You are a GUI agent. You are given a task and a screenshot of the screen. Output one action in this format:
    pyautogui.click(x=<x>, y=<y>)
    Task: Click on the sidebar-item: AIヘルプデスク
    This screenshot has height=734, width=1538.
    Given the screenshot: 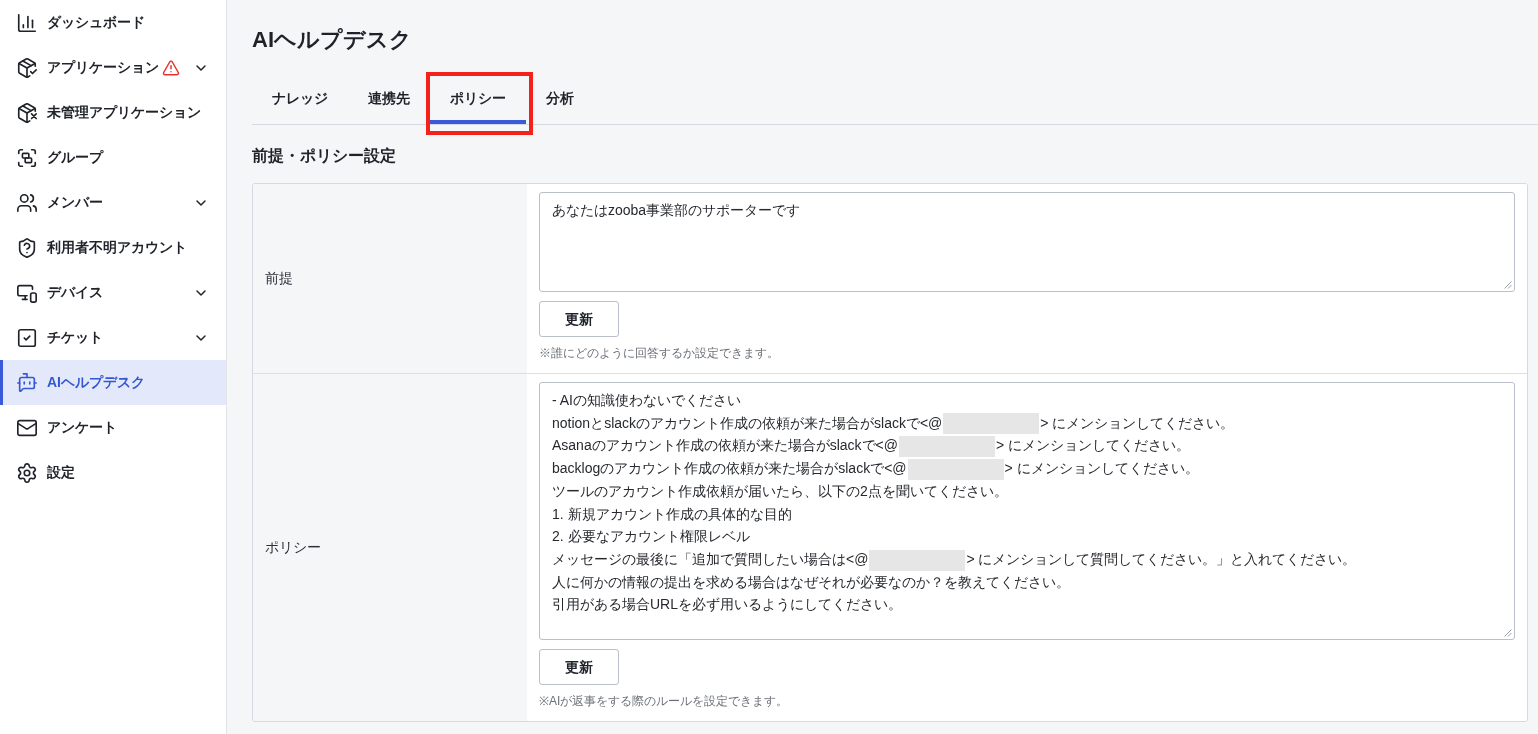 What is the action you would take?
    pyautogui.click(x=113, y=382)
    